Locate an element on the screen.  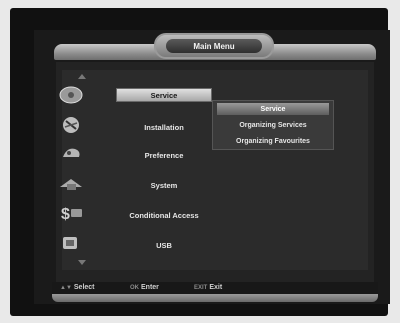
exit-key-icon: EXIT is located at coordinates (201, 287).